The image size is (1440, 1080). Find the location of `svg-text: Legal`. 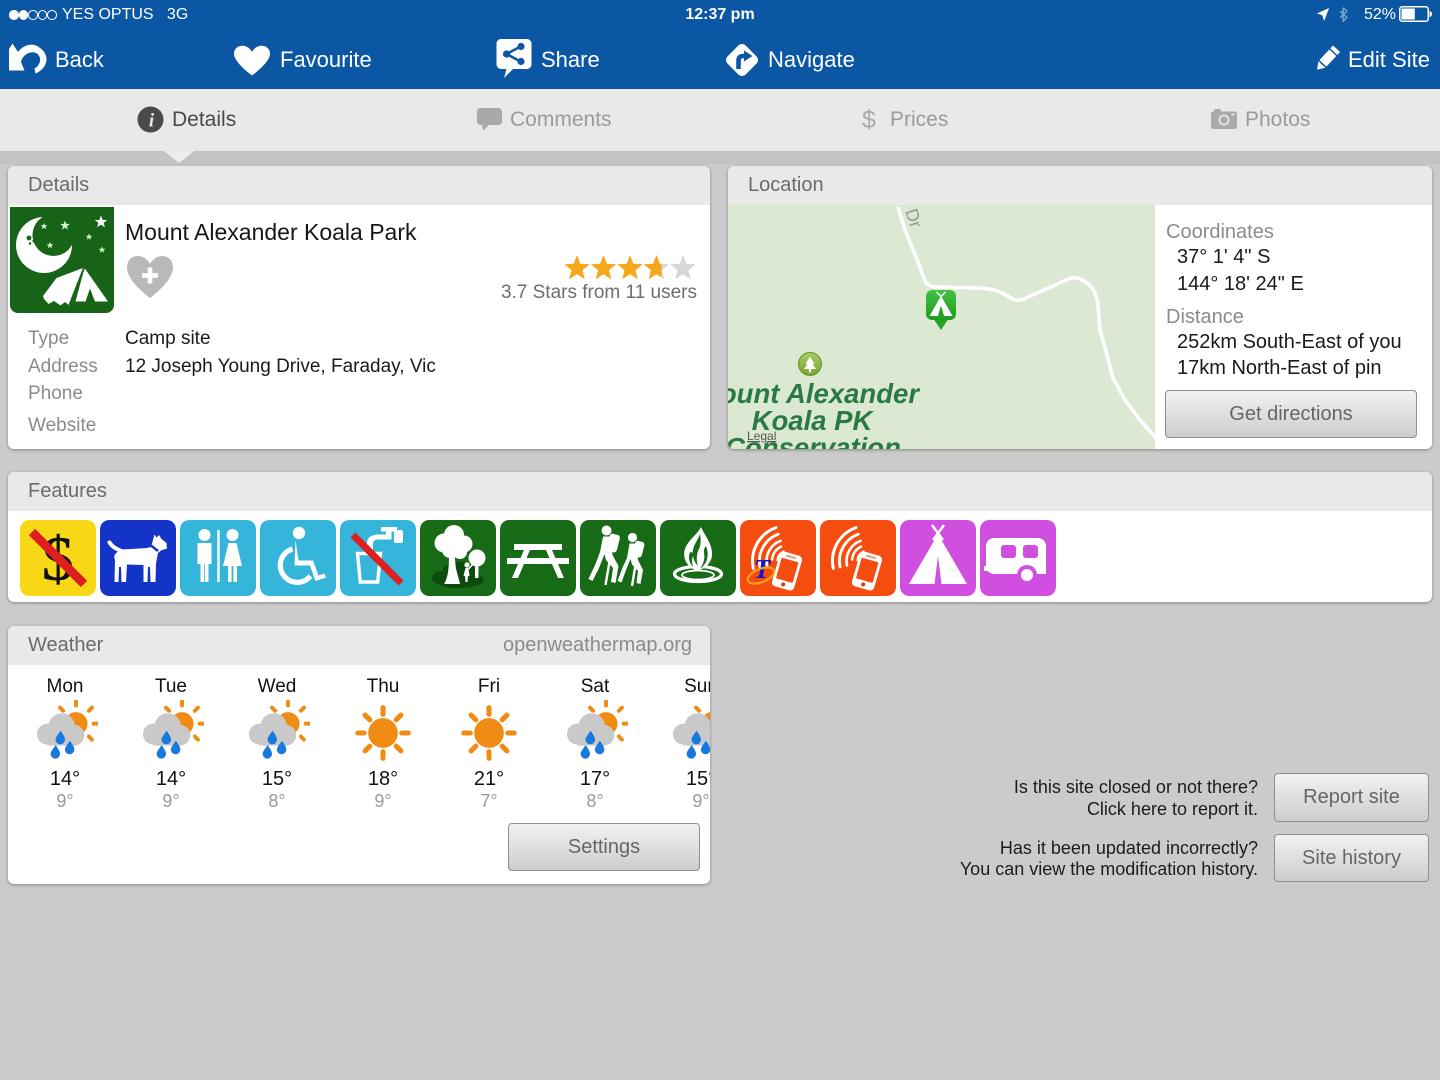

svg-text: Legal is located at coordinates (761, 436).